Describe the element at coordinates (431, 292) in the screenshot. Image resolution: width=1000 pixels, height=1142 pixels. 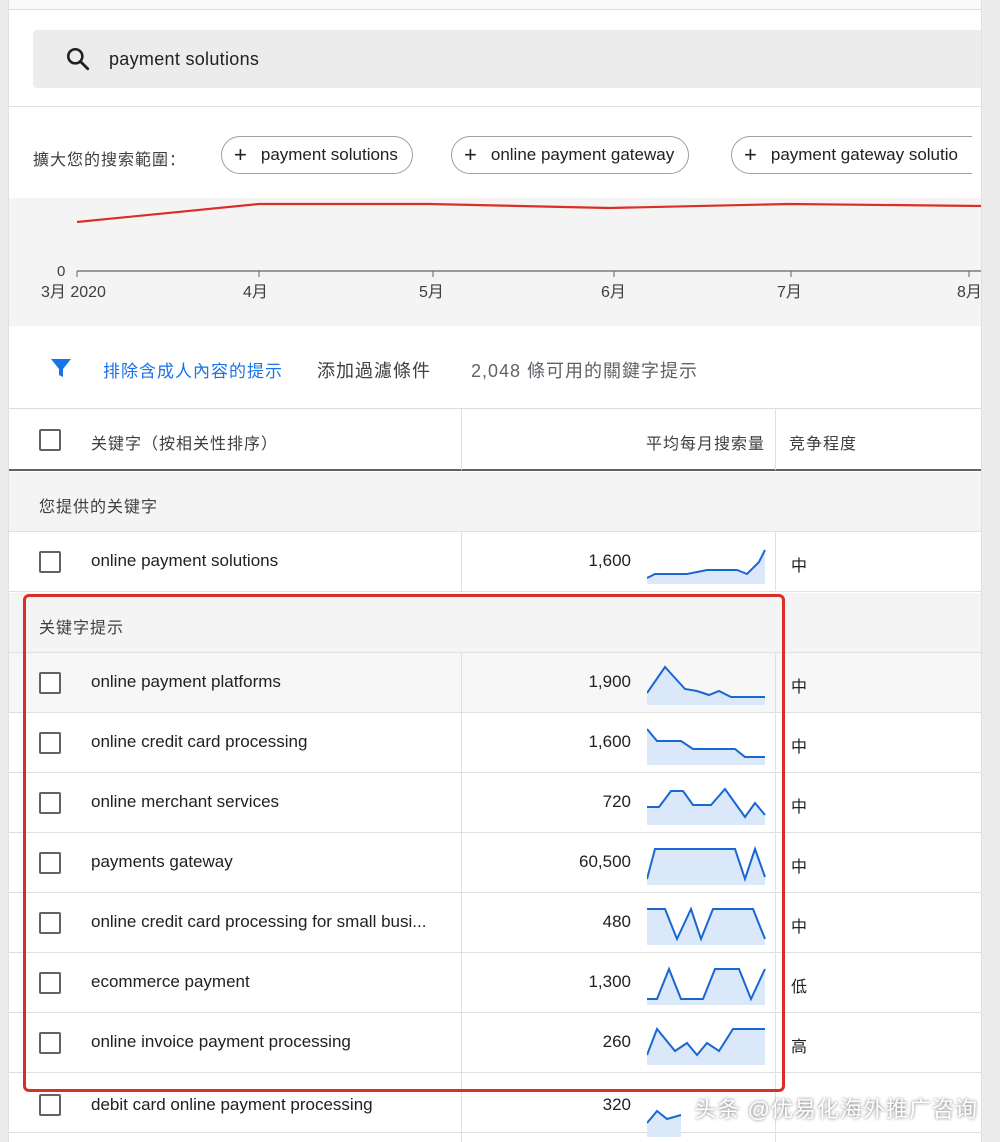
I see `x-label: 5月` at that location.